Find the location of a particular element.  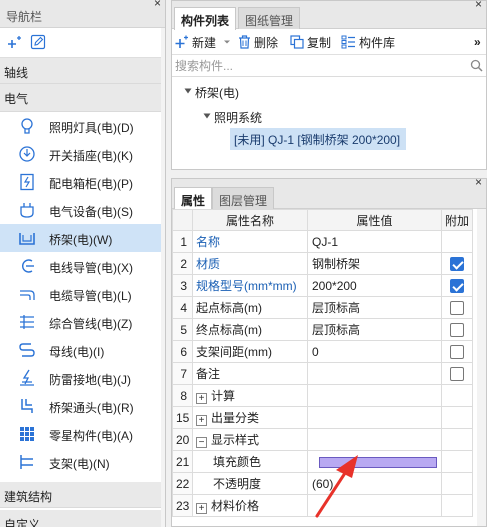

property-row: 2 材质 钢制桥架 is located at coordinates (322, 263).